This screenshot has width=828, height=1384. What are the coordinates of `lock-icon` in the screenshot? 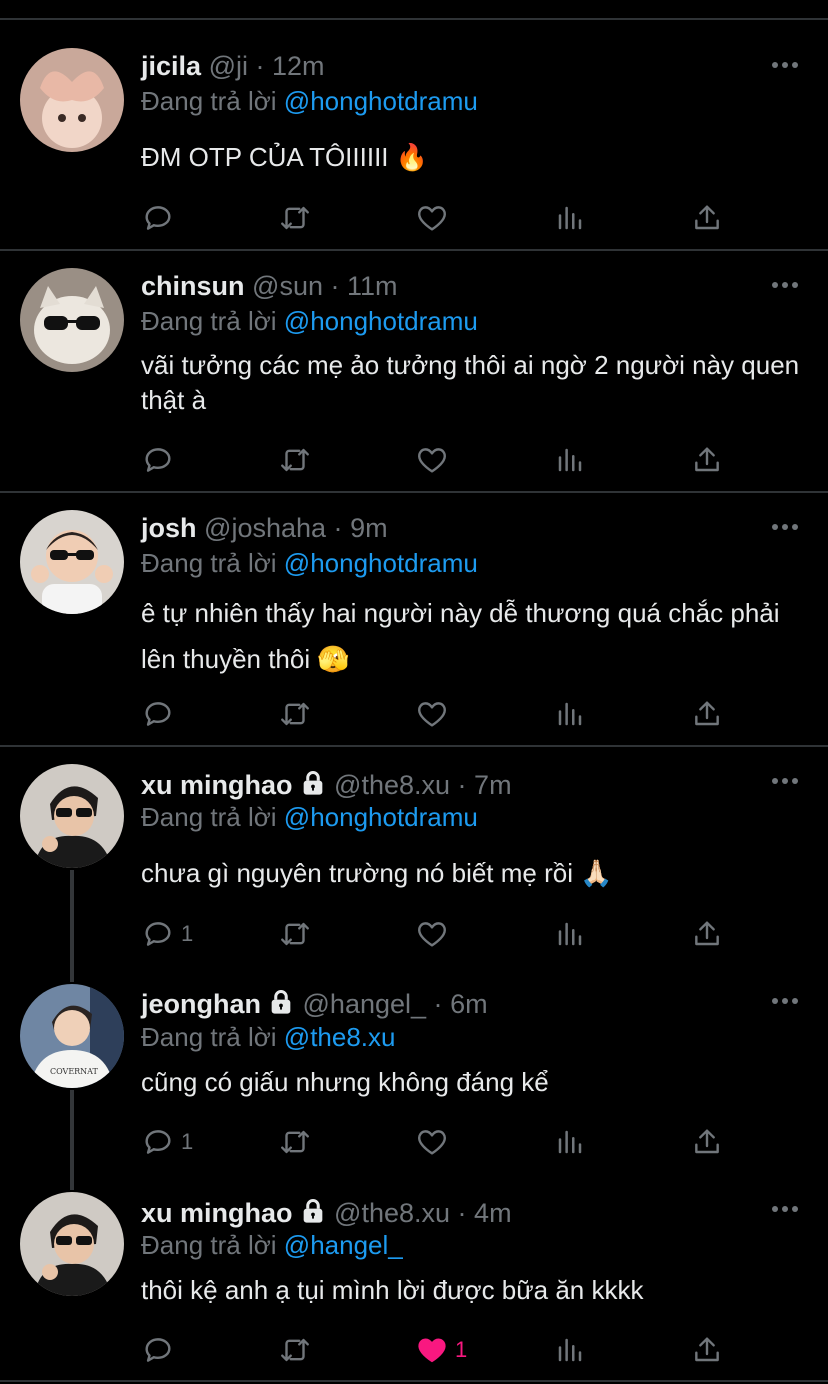 It's located at (312, 1211).